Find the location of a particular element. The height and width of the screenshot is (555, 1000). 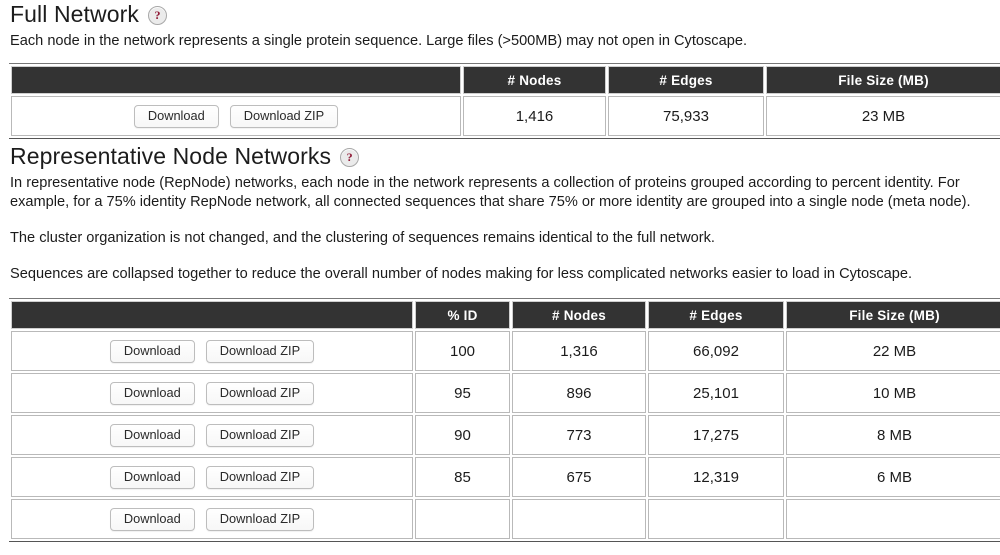

table-row: Download Download ZIP 90 773 17,275 8 MB is located at coordinates (505, 435).